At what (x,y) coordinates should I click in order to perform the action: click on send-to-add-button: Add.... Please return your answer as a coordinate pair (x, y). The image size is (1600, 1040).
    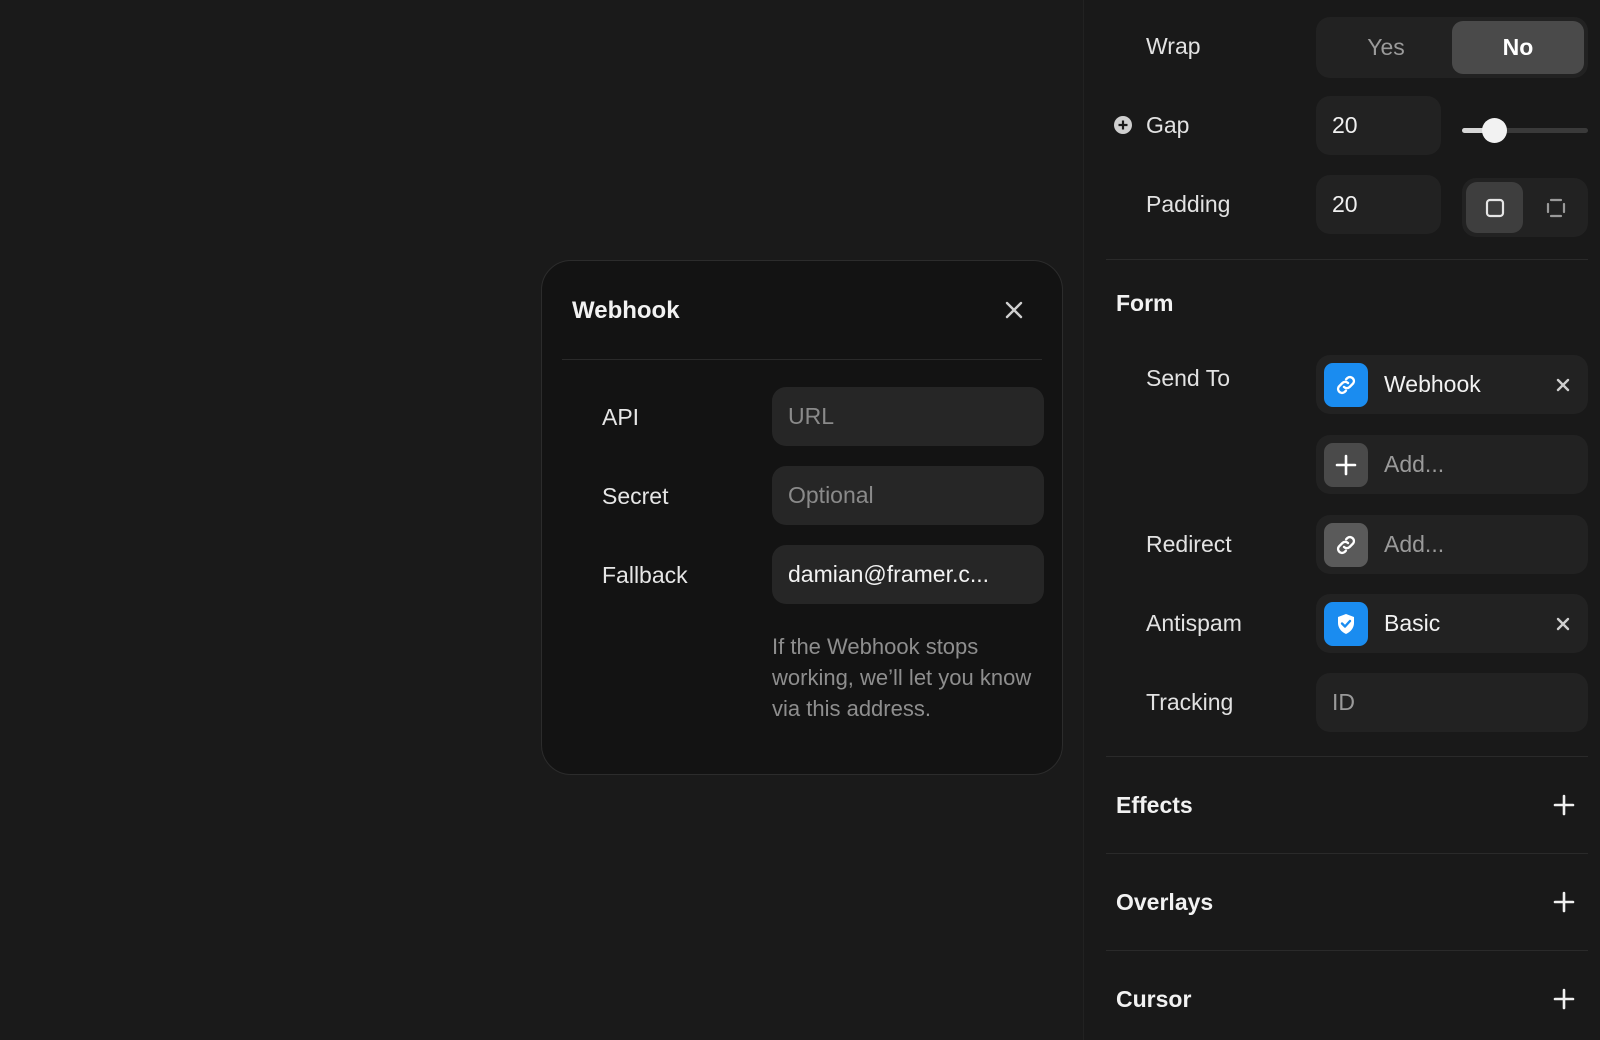
    Looking at the image, I should click on (1452, 464).